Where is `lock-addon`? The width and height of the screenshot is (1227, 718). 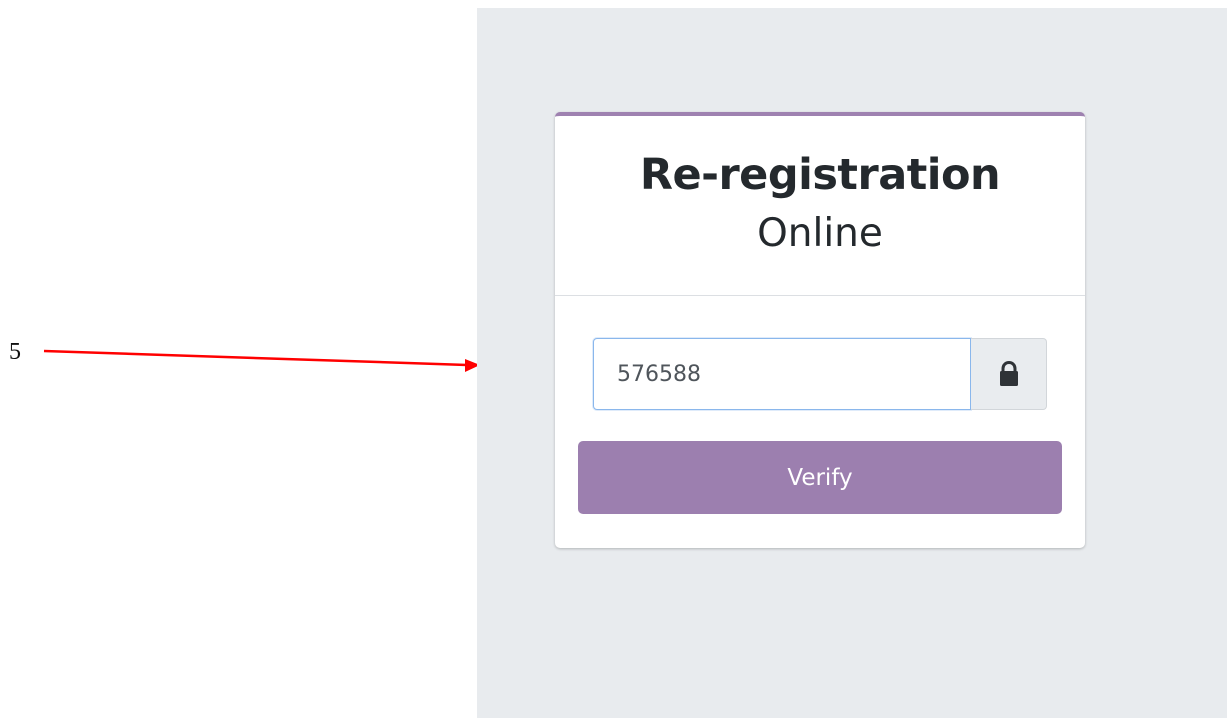 lock-addon is located at coordinates (1009, 374).